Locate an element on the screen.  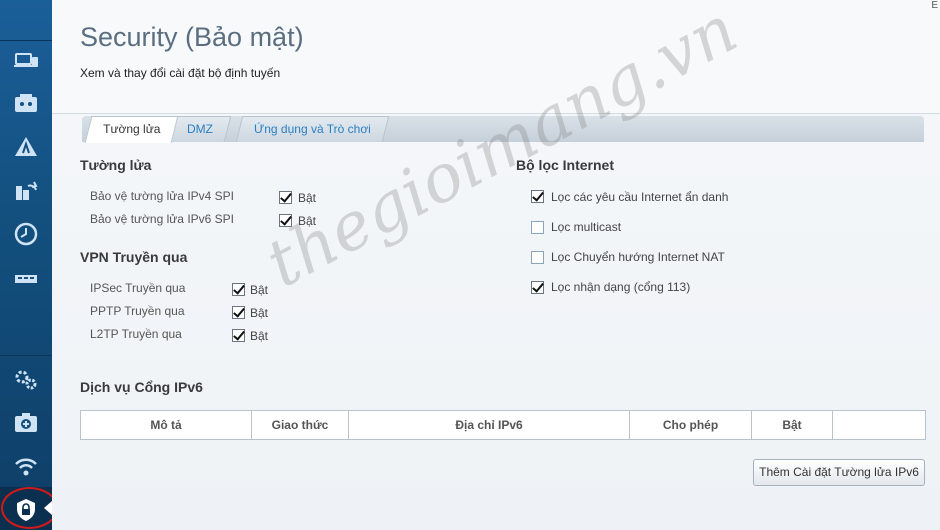
add-ipv6-firewall-button: Thêm Cài đặt Tường lửa IPv6 is located at coordinates (839, 472).